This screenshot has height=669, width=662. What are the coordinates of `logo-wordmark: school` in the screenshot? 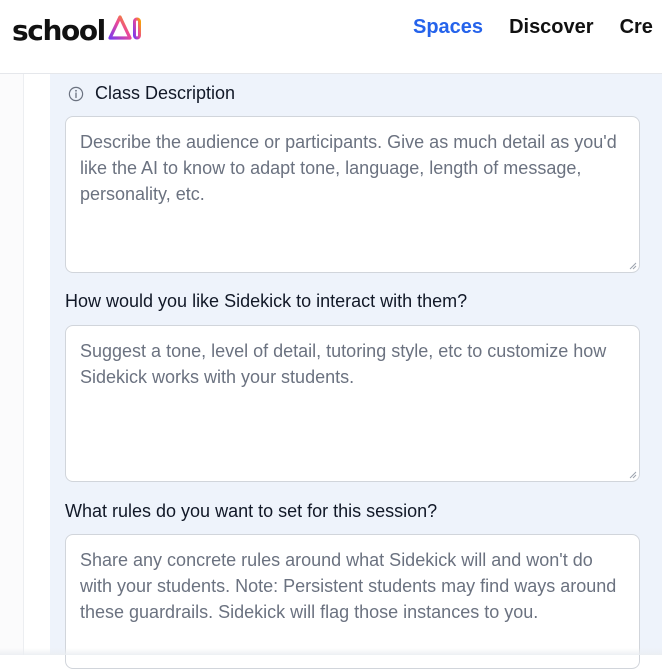 It's located at (59, 30).